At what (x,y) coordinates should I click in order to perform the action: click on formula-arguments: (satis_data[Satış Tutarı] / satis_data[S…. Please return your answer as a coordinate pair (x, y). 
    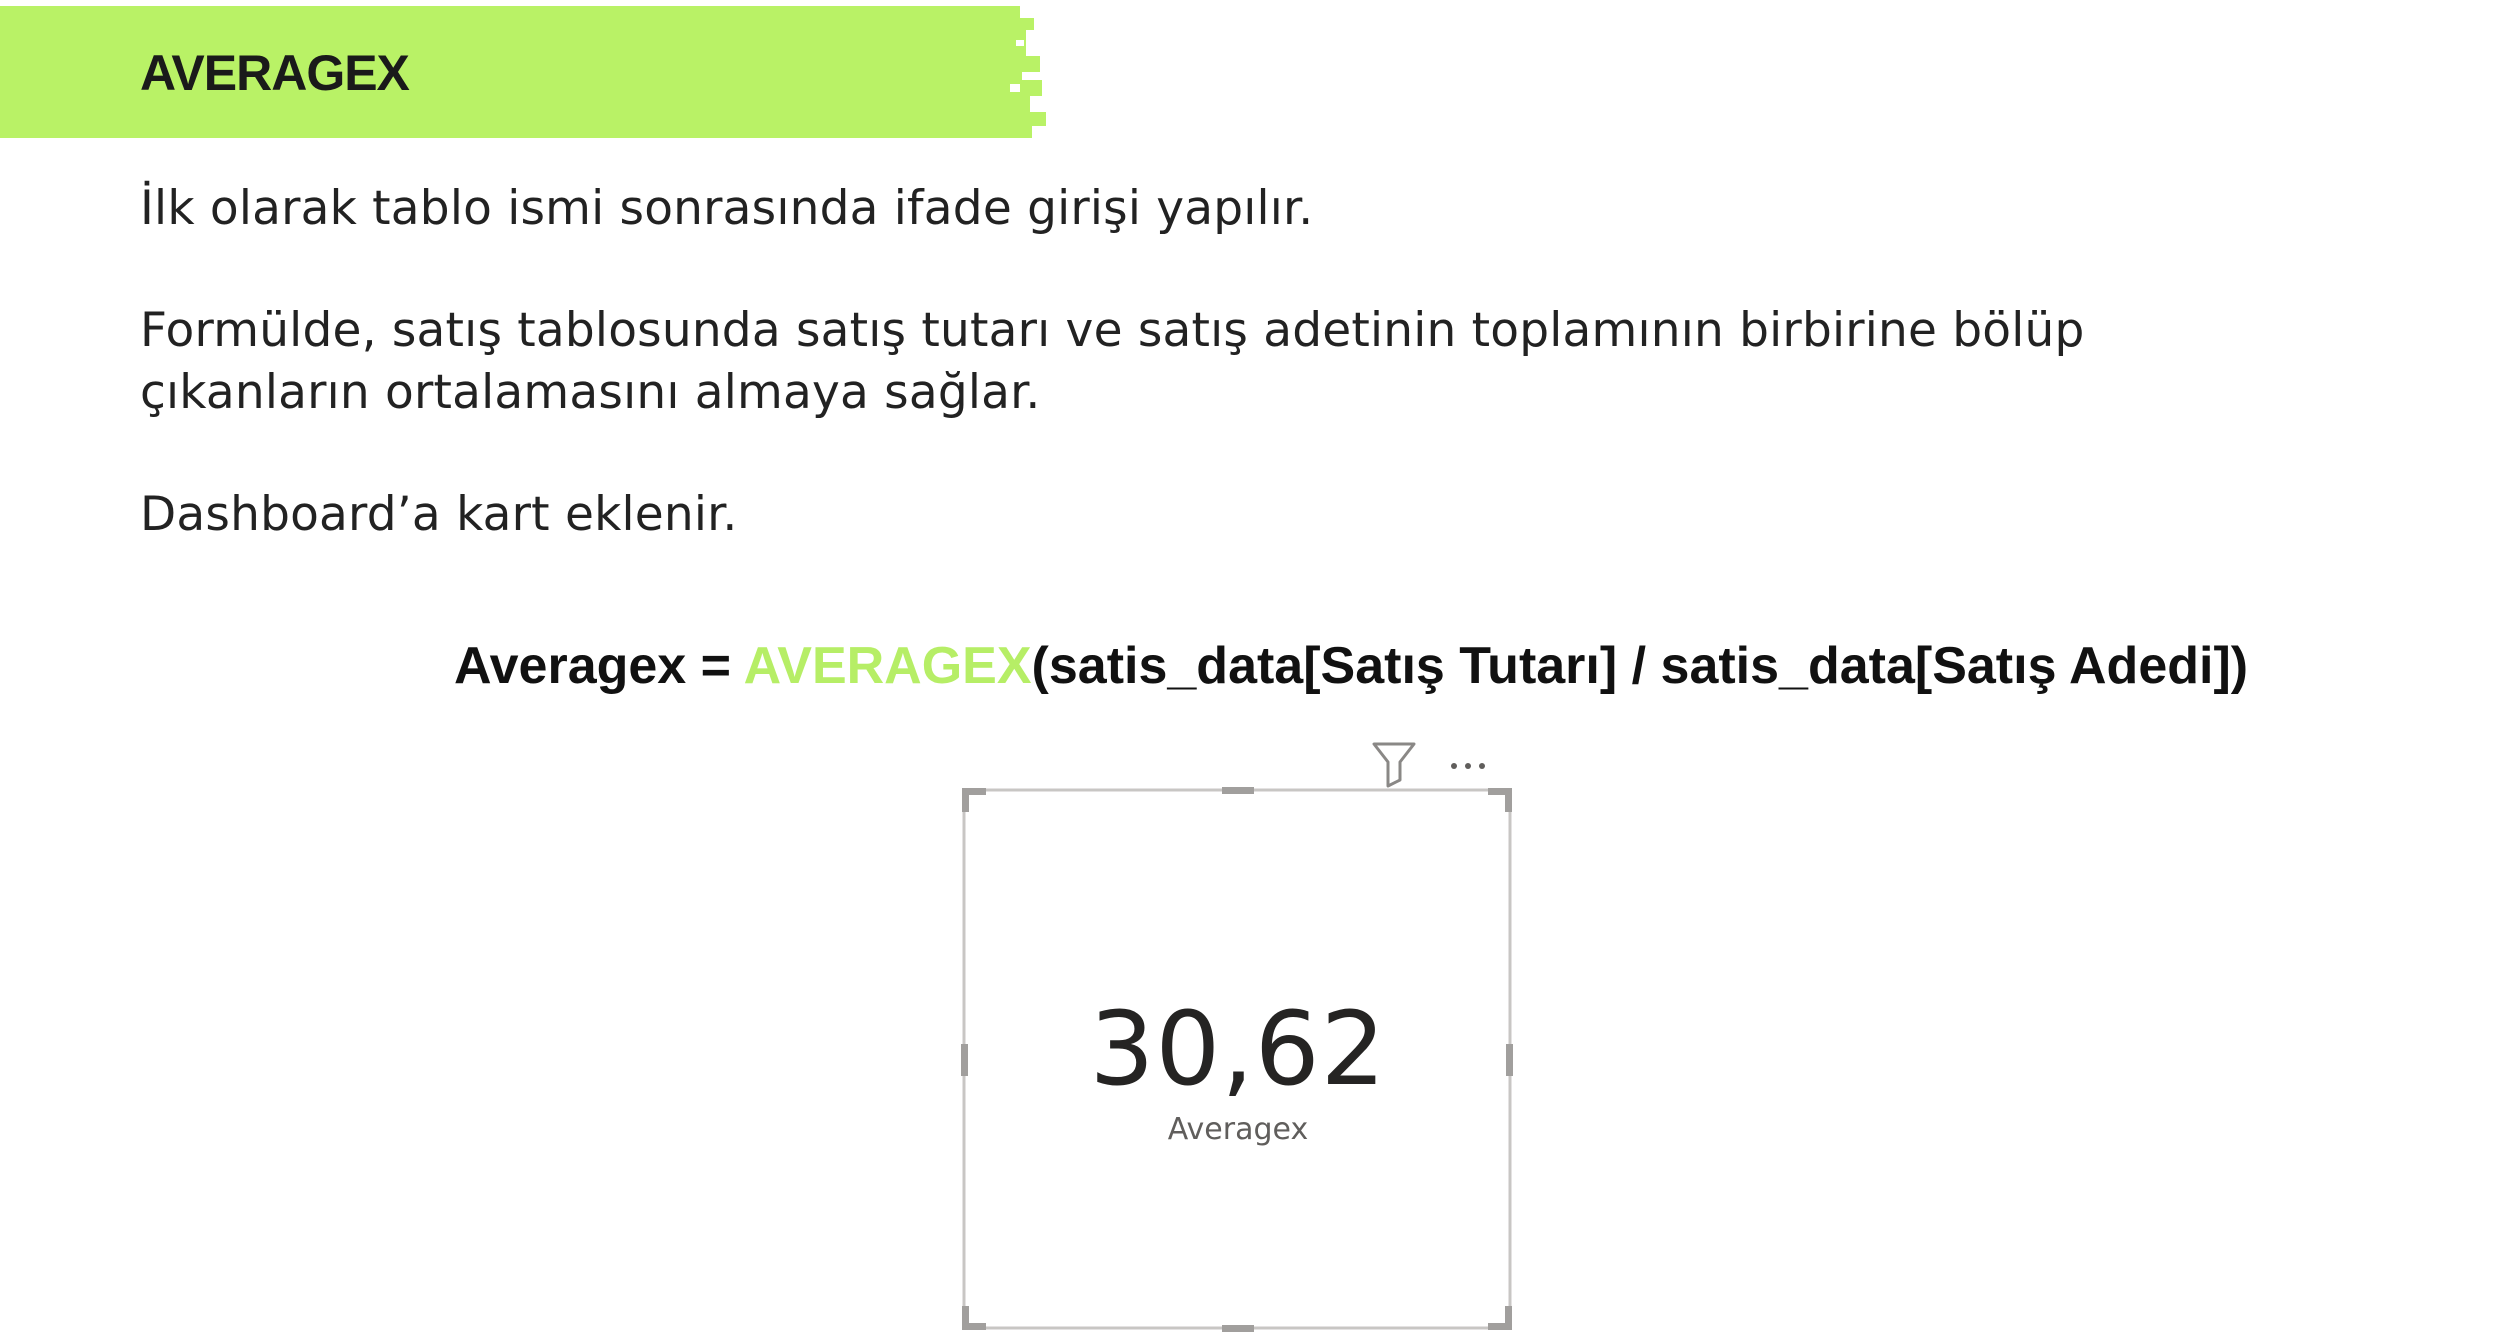
    Looking at the image, I should click on (1640, 666).